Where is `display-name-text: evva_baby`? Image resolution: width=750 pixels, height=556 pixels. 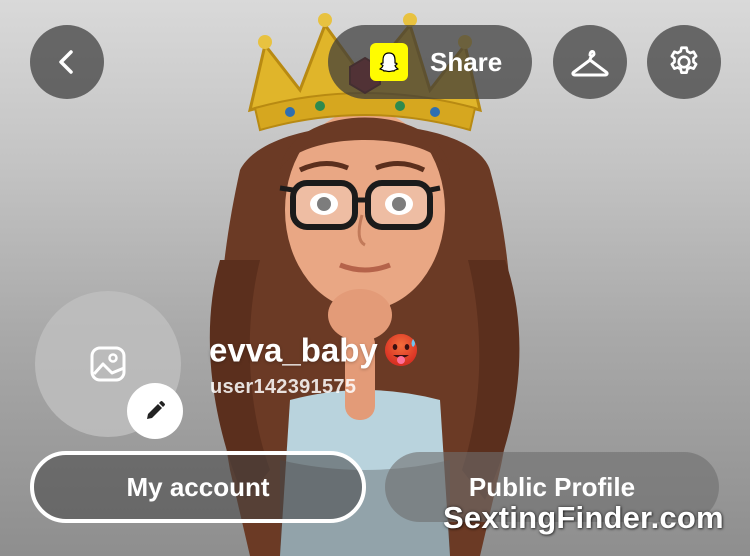 display-name-text: evva_baby is located at coordinates (293, 350).